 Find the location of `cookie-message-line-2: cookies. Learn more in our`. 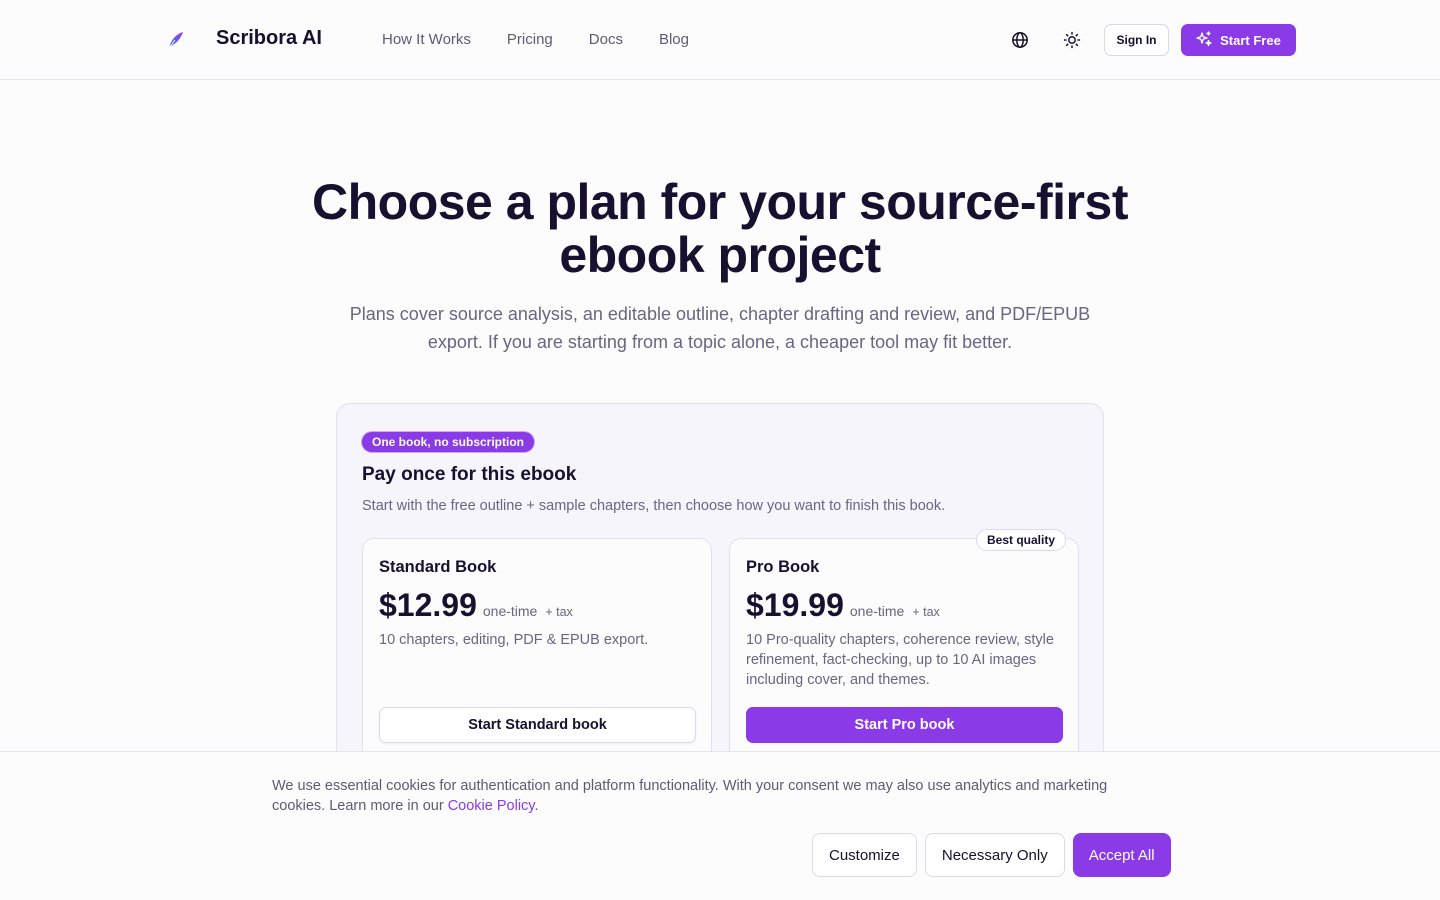

cookie-message-line-2: cookies. Learn more in our is located at coordinates (360, 806).